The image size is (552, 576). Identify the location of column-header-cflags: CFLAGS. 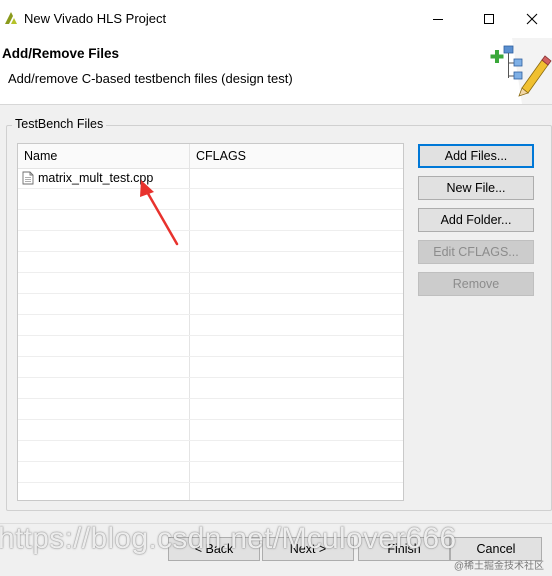
(296, 156).